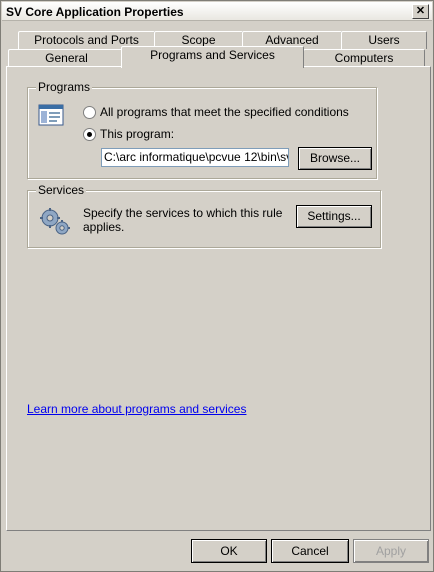 This screenshot has width=434, height=572. What do you see at coordinates (137, 134) in the screenshot?
I see `this-program-label: This program:` at bounding box center [137, 134].